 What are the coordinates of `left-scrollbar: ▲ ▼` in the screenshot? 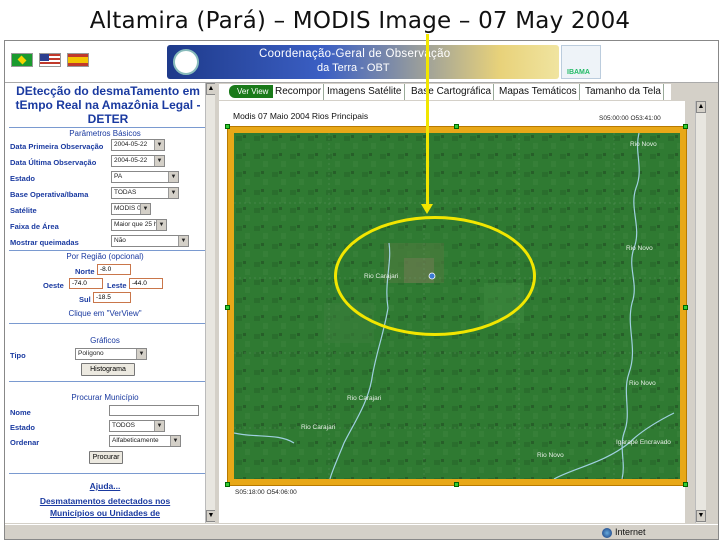 It's located at (210, 303).